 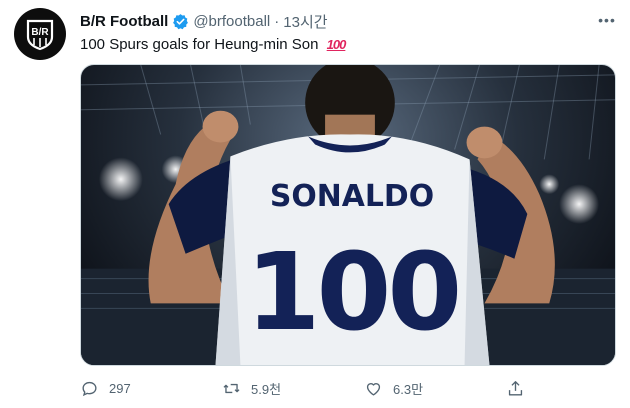 I want to click on retweet-count: 5.9천, so click(x=266, y=389).